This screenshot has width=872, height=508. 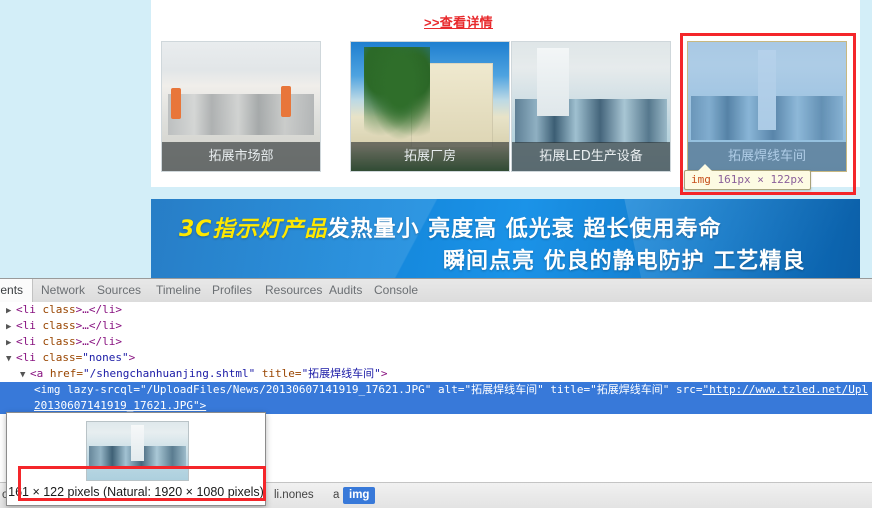 What do you see at coordinates (232, 290) in the screenshot?
I see `tab-profiles: Profiles` at bounding box center [232, 290].